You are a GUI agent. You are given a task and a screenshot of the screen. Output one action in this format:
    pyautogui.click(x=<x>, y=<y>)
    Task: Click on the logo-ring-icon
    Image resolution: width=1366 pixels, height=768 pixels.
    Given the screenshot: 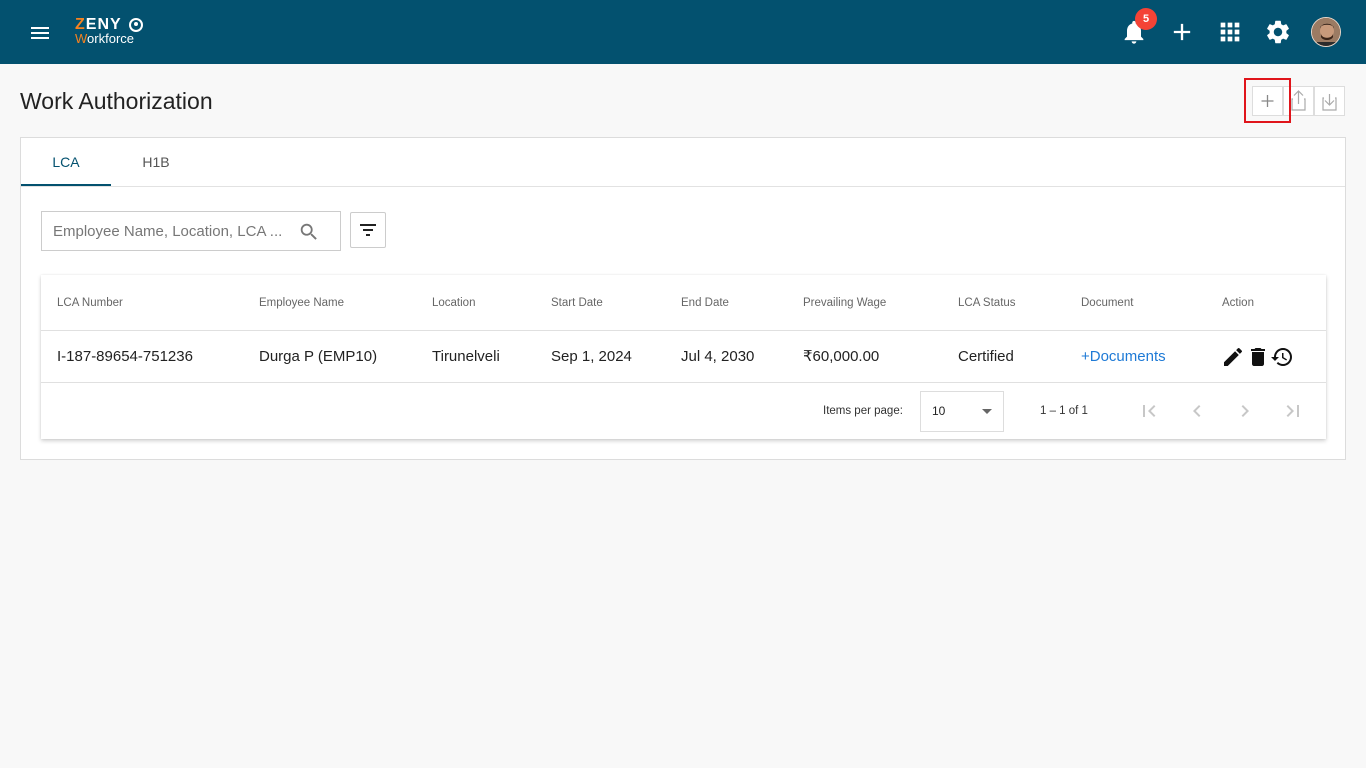 What is the action you would take?
    pyautogui.click(x=136, y=25)
    